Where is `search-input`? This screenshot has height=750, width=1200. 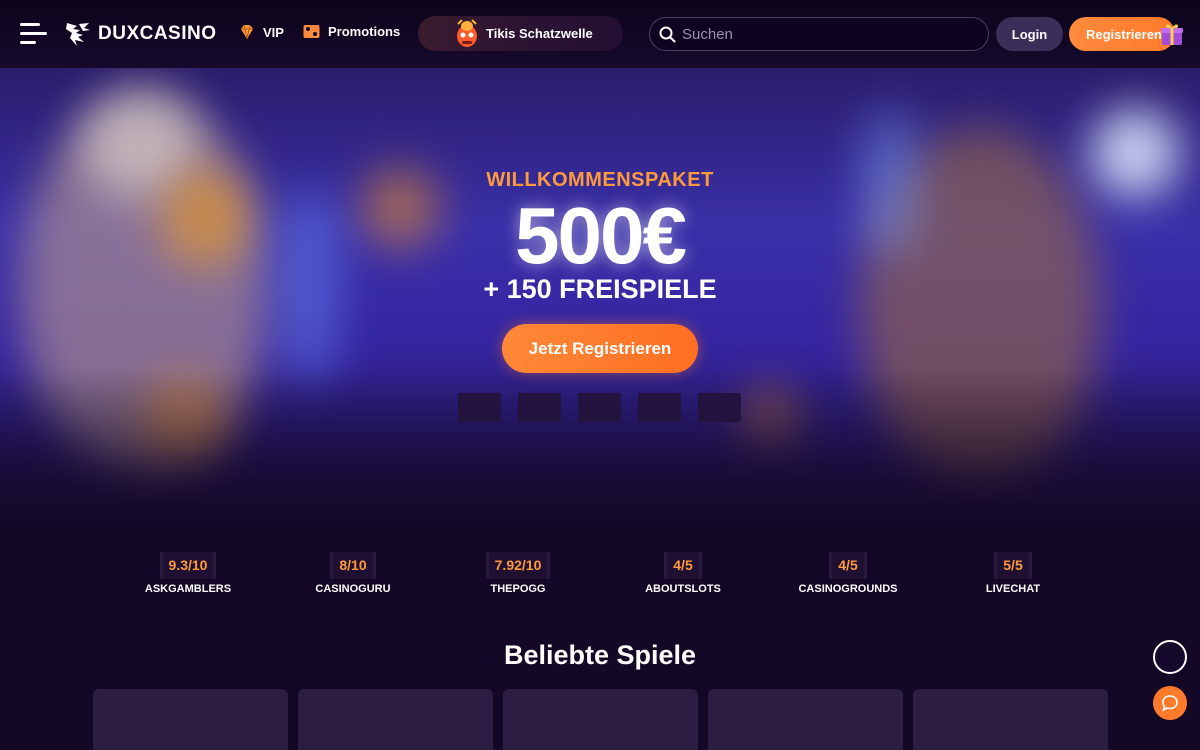
search-input is located at coordinates (827, 34).